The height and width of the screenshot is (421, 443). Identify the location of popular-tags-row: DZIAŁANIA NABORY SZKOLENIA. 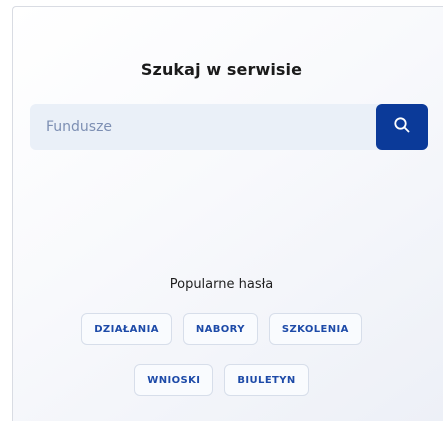
(221, 329).